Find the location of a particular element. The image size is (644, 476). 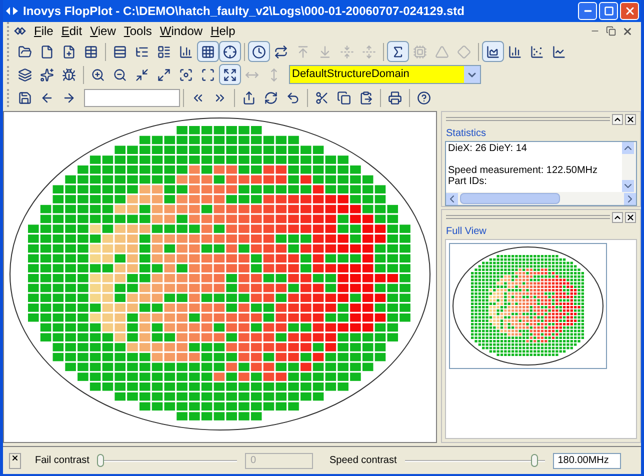

arrow-left-icon is located at coordinates (47, 97).